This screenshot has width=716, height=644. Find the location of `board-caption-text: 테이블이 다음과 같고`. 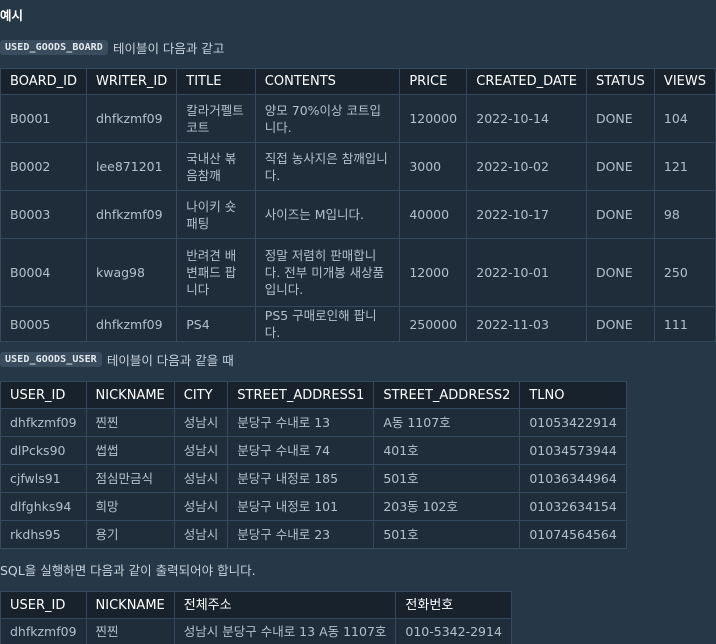

board-caption-text: 테이블이 다음과 같고 is located at coordinates (168, 48).